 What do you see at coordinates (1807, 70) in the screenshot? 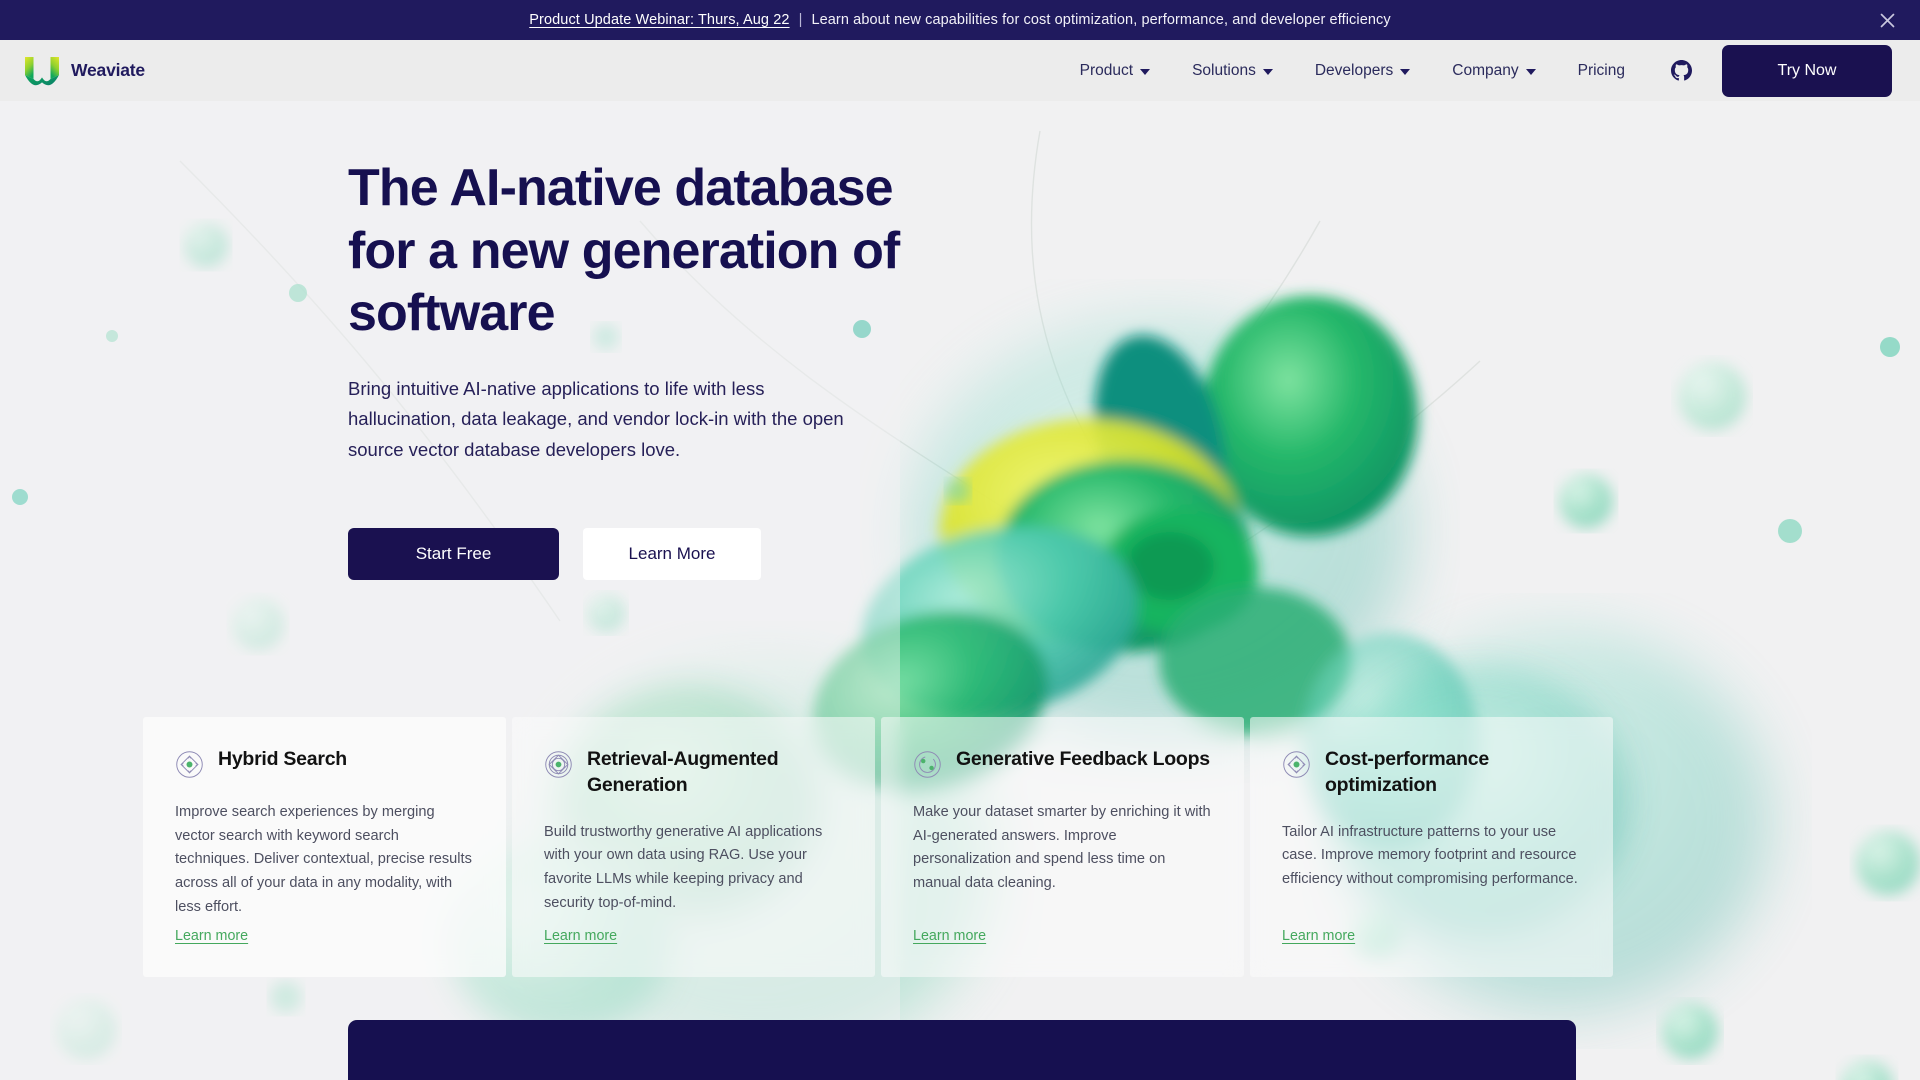
I see `try-now-button: Try Now` at bounding box center [1807, 70].